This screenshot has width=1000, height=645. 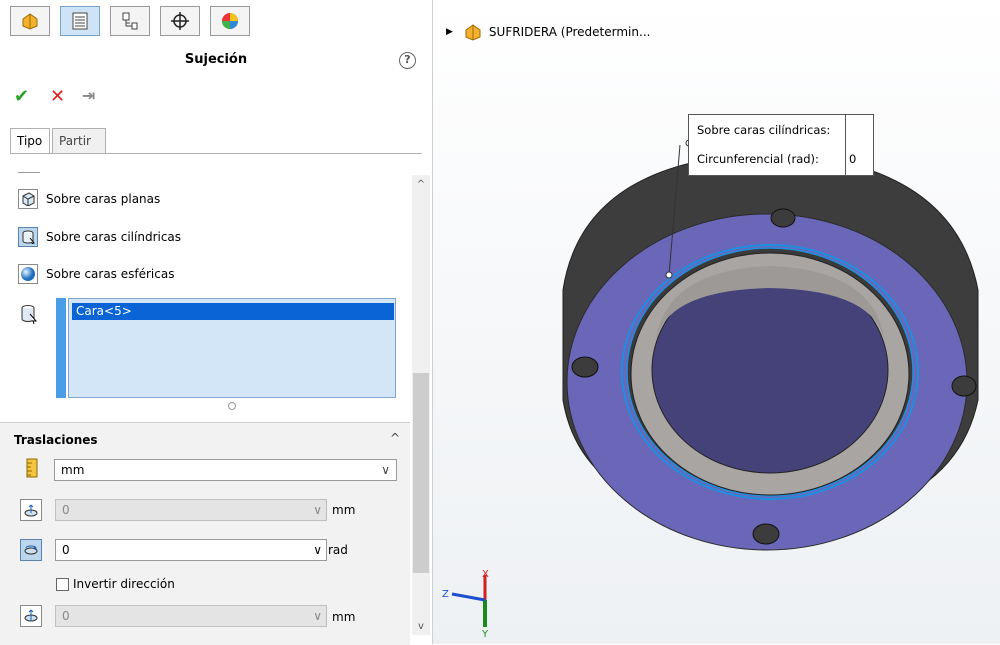 What do you see at coordinates (110, 274) in the screenshot?
I see `option-label: Sobre caras esféricas` at bounding box center [110, 274].